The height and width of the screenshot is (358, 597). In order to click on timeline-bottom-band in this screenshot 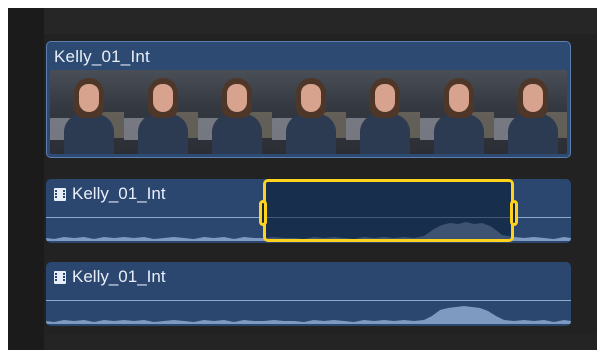, I will do `click(320, 342)`.